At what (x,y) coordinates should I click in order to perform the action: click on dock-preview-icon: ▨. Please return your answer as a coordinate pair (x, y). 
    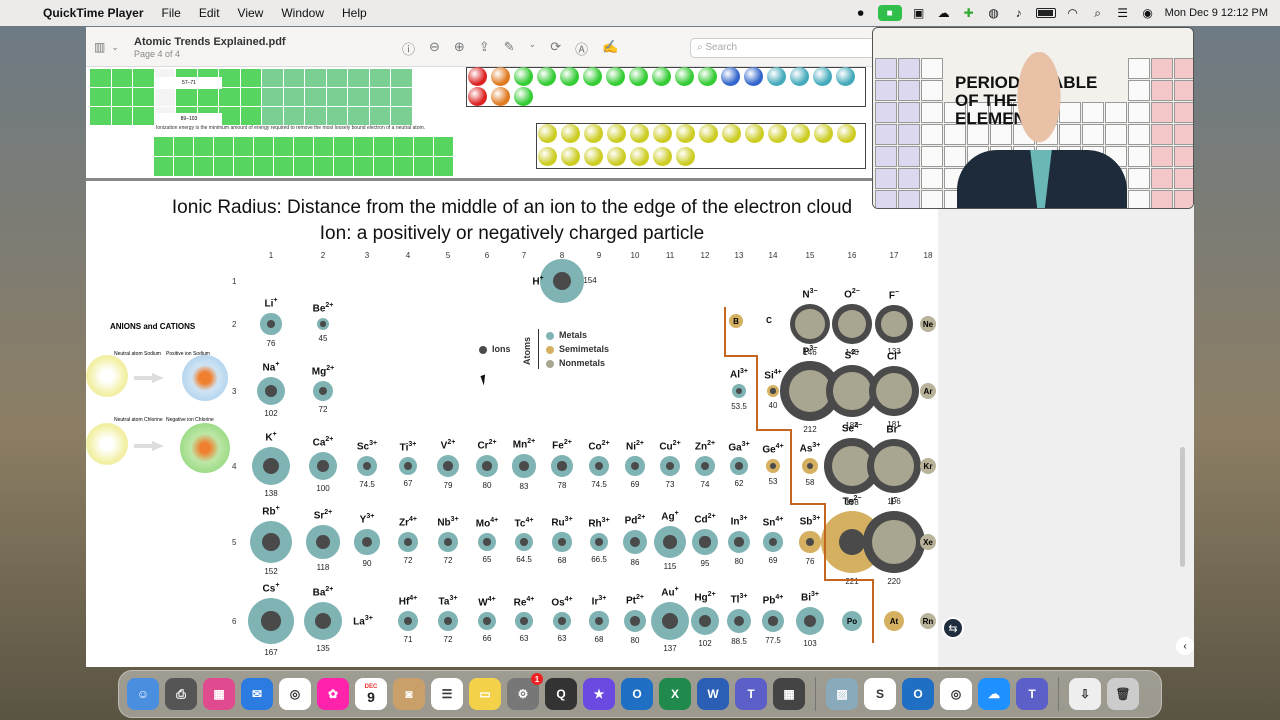
    Looking at the image, I should click on (842, 694).